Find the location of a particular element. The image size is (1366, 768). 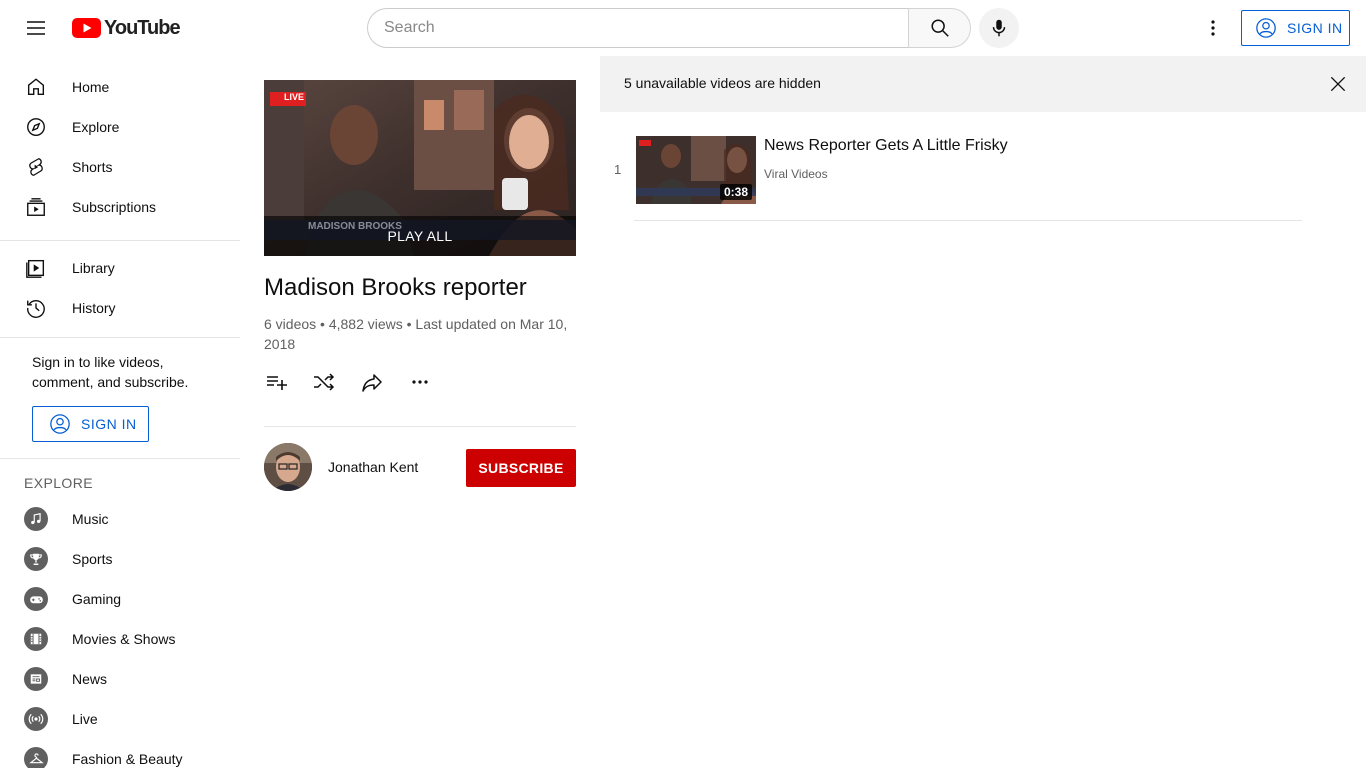

live-badge: LIVE is located at coordinates (294, 97).